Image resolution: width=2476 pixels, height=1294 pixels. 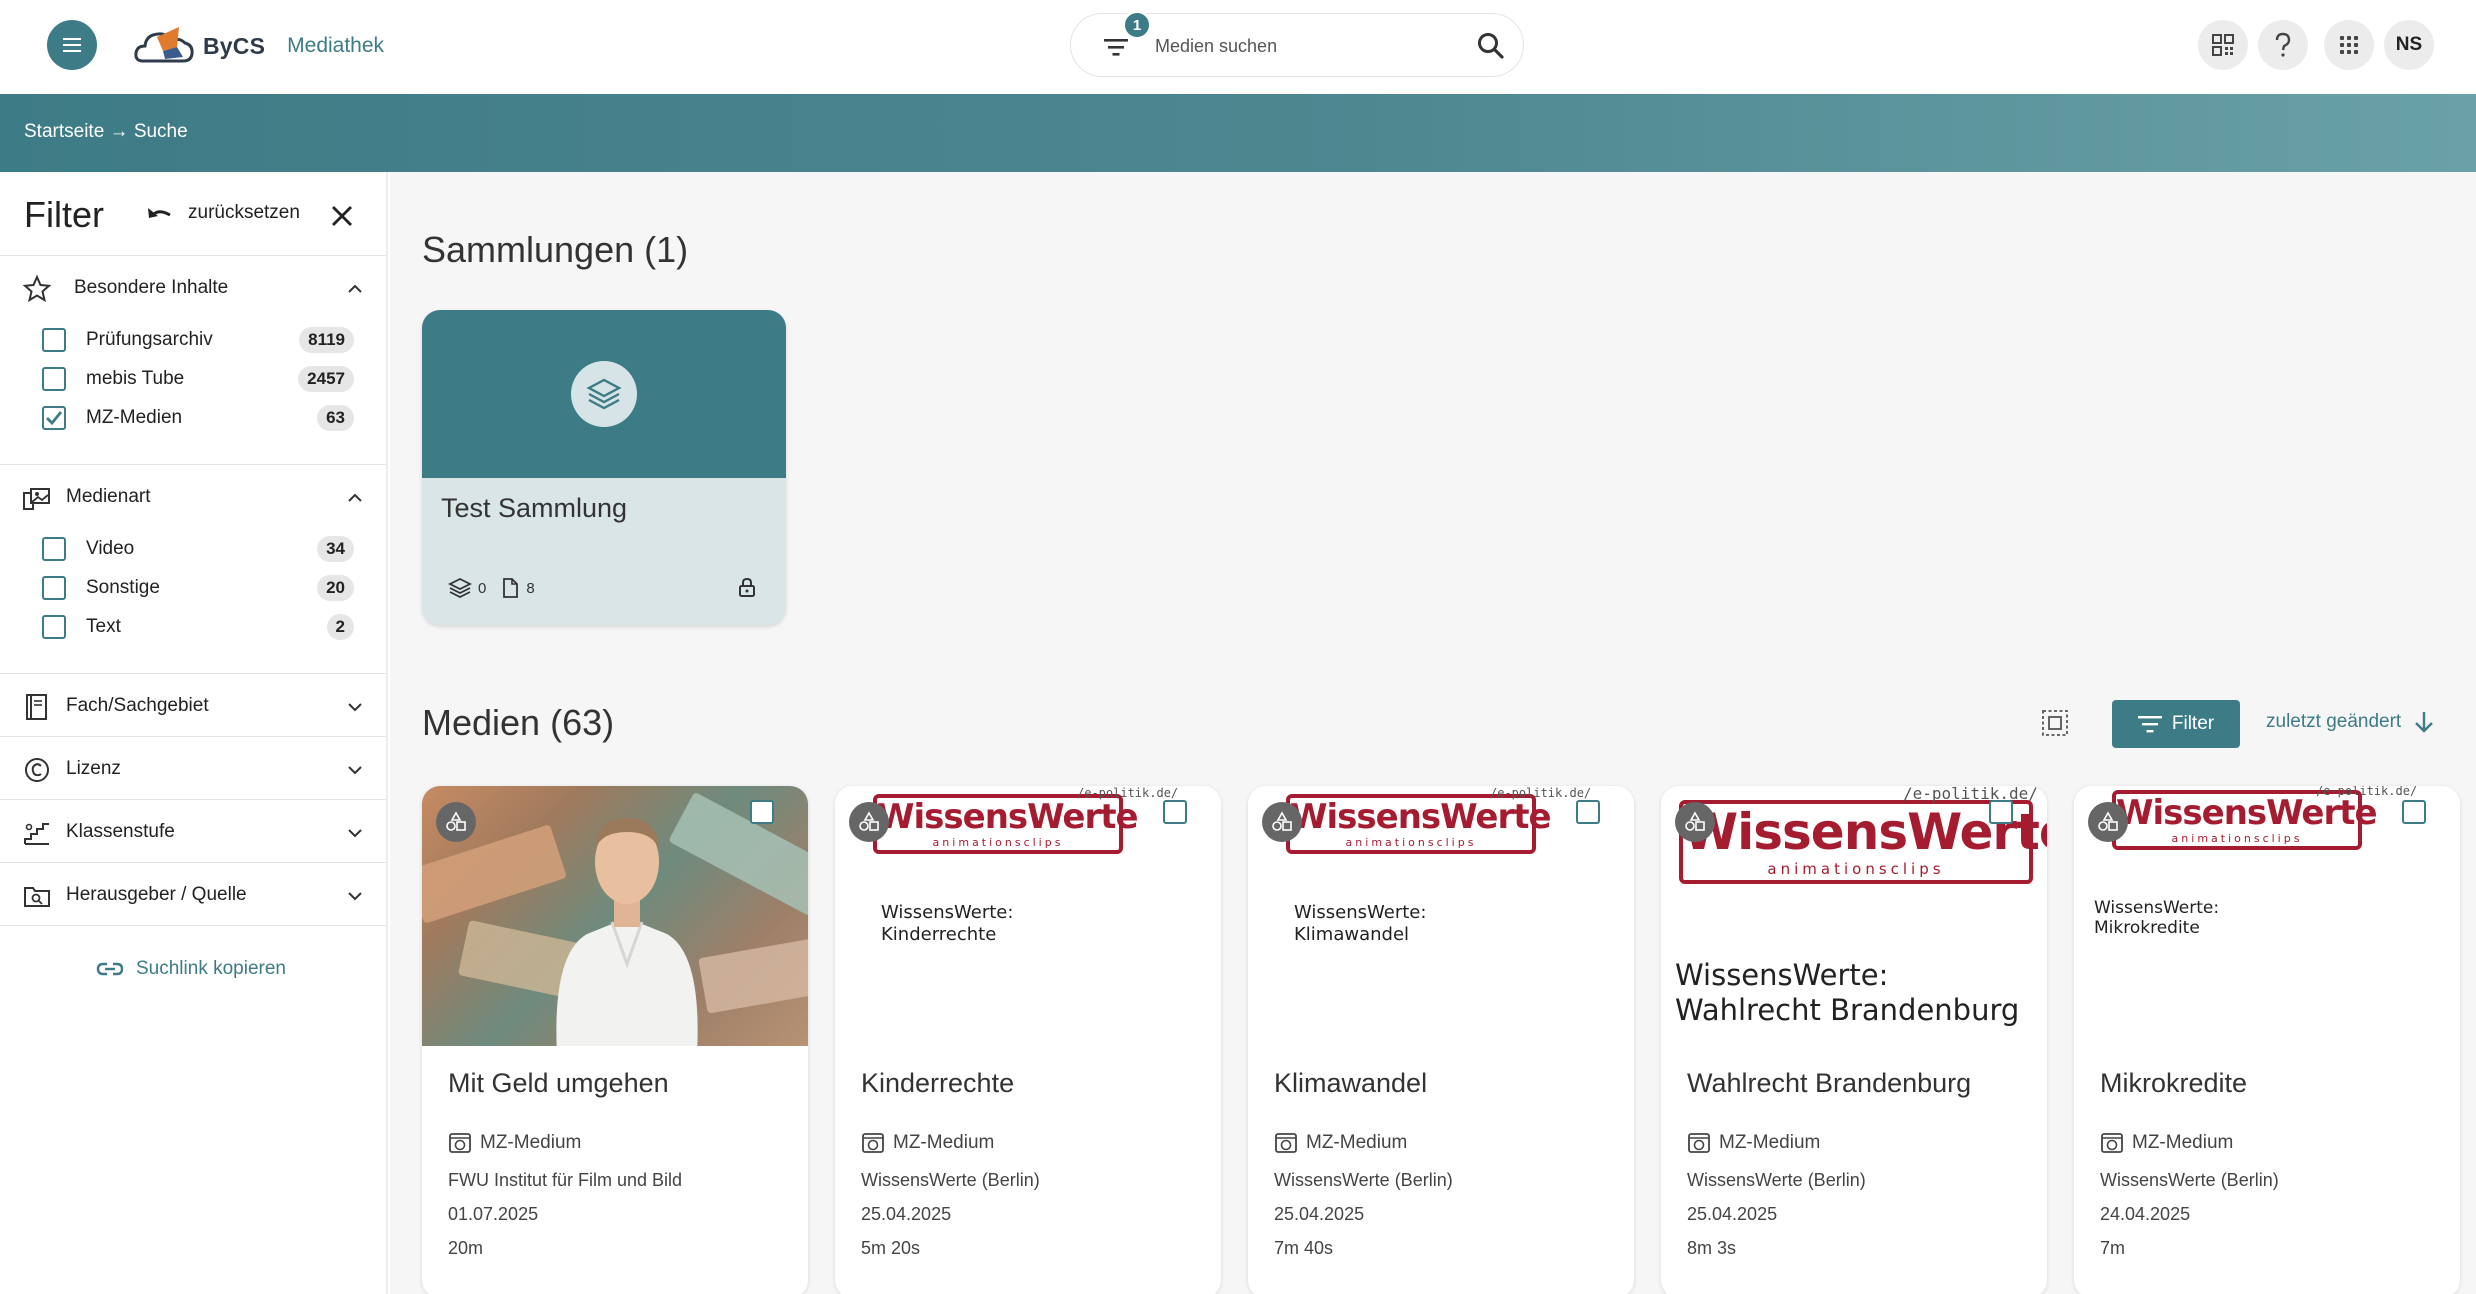 I want to click on collections-heading: Sammlungen (1), so click(x=555, y=249).